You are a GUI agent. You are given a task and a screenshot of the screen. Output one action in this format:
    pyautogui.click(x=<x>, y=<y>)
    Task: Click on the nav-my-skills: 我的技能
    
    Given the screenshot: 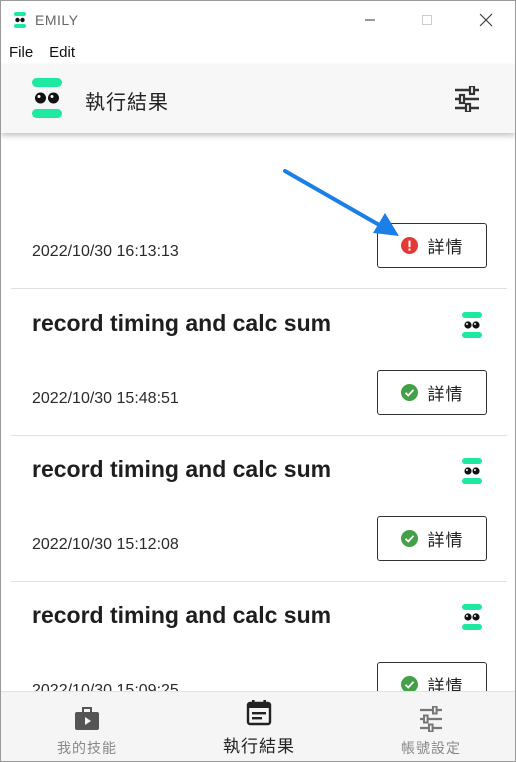 What is the action you would take?
    pyautogui.click(x=87, y=726)
    